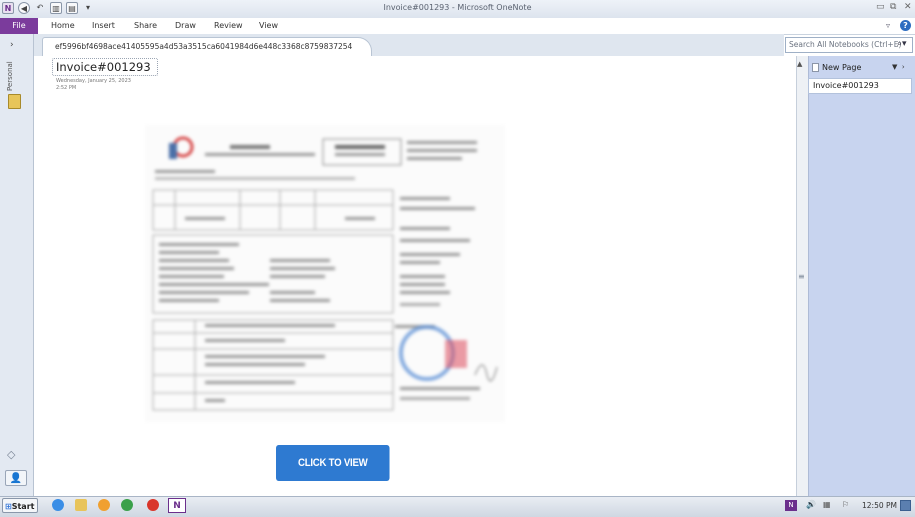 The height and width of the screenshot is (517, 915). What do you see at coordinates (16, 478) in the screenshot?
I see `user-icon: 👤` at bounding box center [16, 478].